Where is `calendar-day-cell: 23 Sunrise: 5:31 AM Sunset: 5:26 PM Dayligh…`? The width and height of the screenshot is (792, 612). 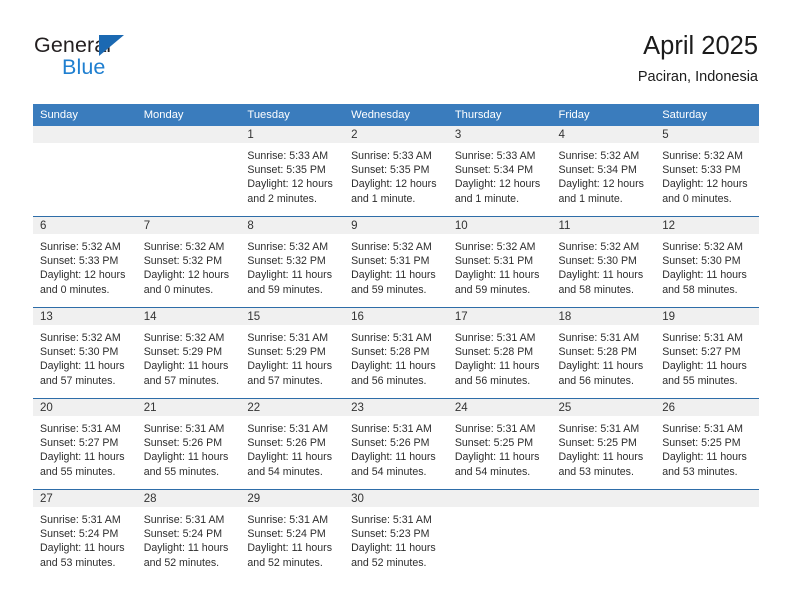 calendar-day-cell: 23 Sunrise: 5:31 AM Sunset: 5:26 PM Dayligh… is located at coordinates (396, 444).